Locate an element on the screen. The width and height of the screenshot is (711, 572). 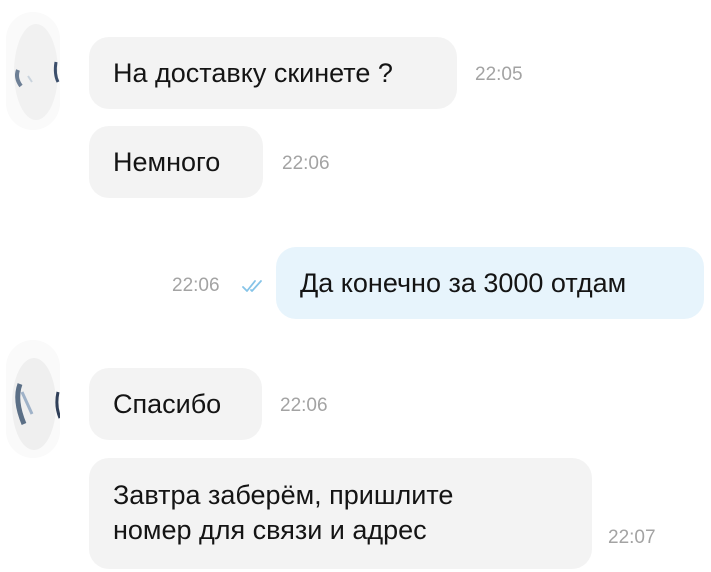
message-text: Да конечно за 3000 отдам is located at coordinates (463, 283).